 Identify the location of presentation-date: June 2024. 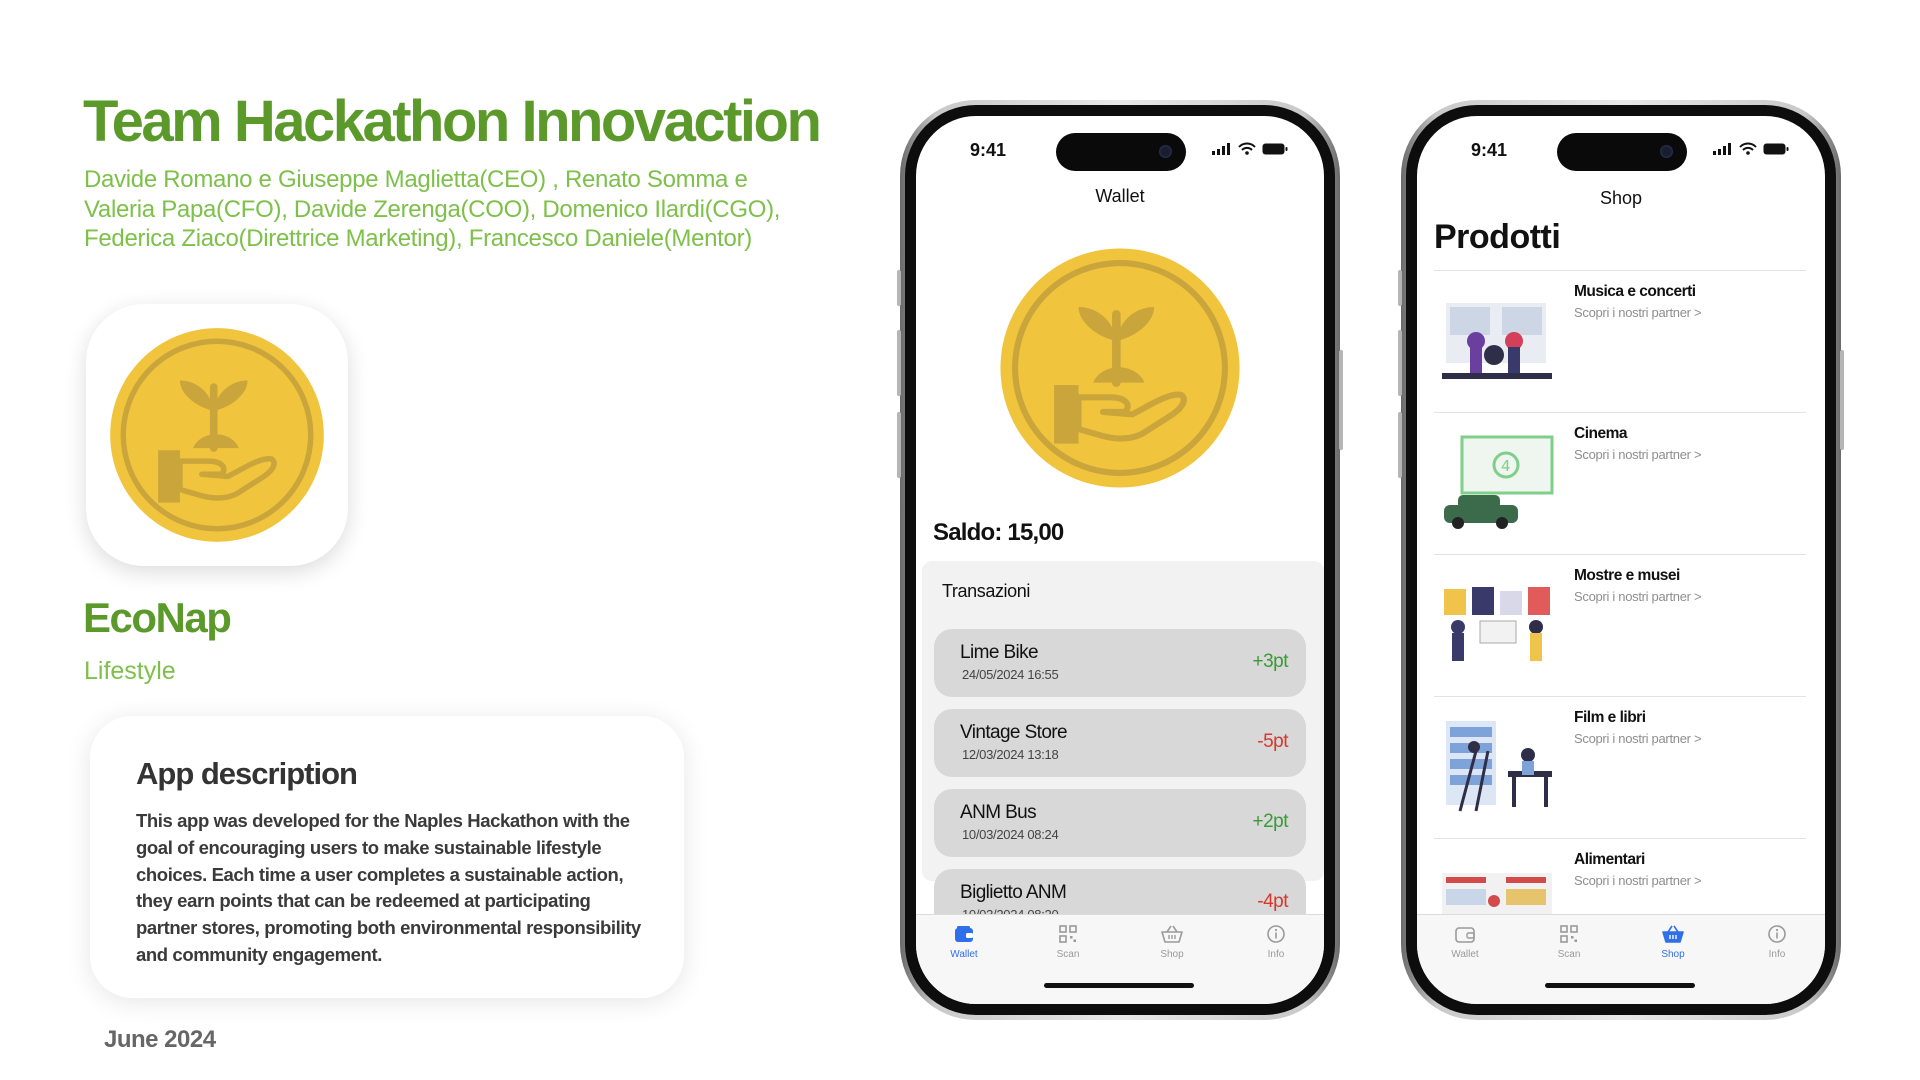
(160, 1039).